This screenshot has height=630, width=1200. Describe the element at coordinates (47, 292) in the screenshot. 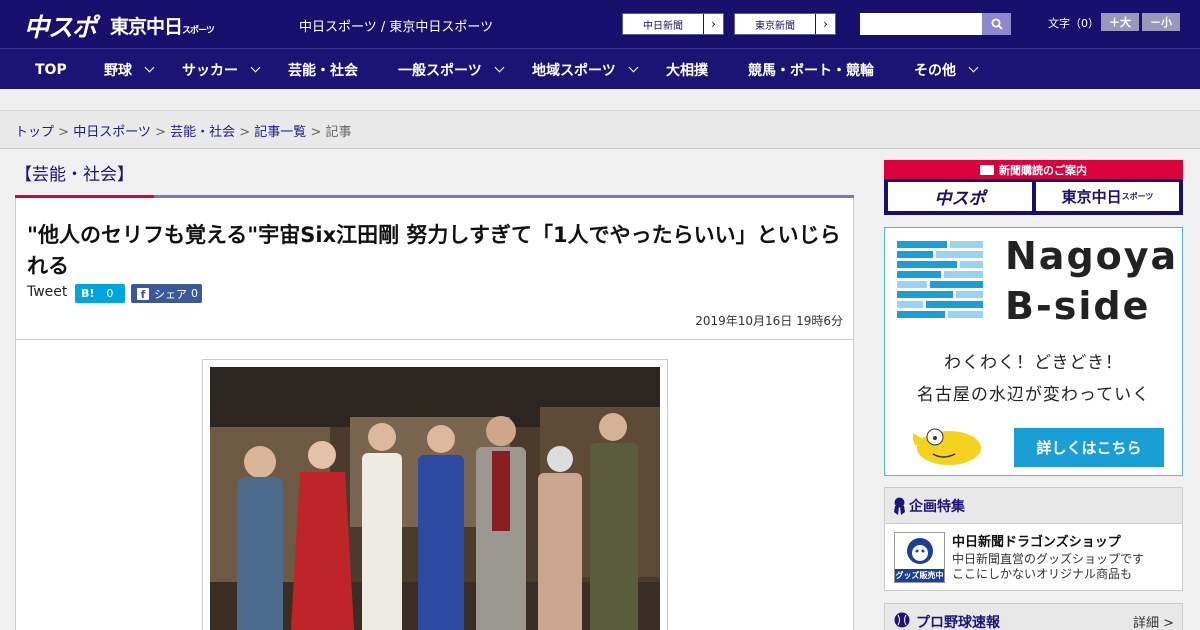

I see `tweet-button: Tweet` at that location.